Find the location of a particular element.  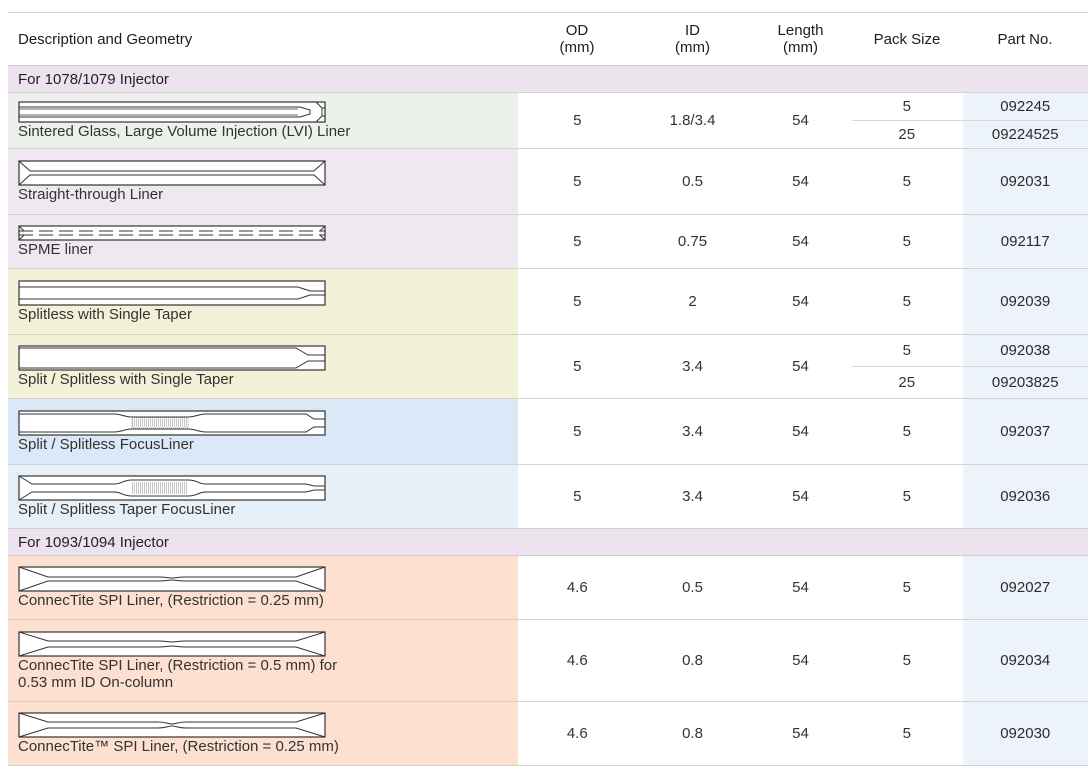

header-od: OD (mm) is located at coordinates (577, 39).